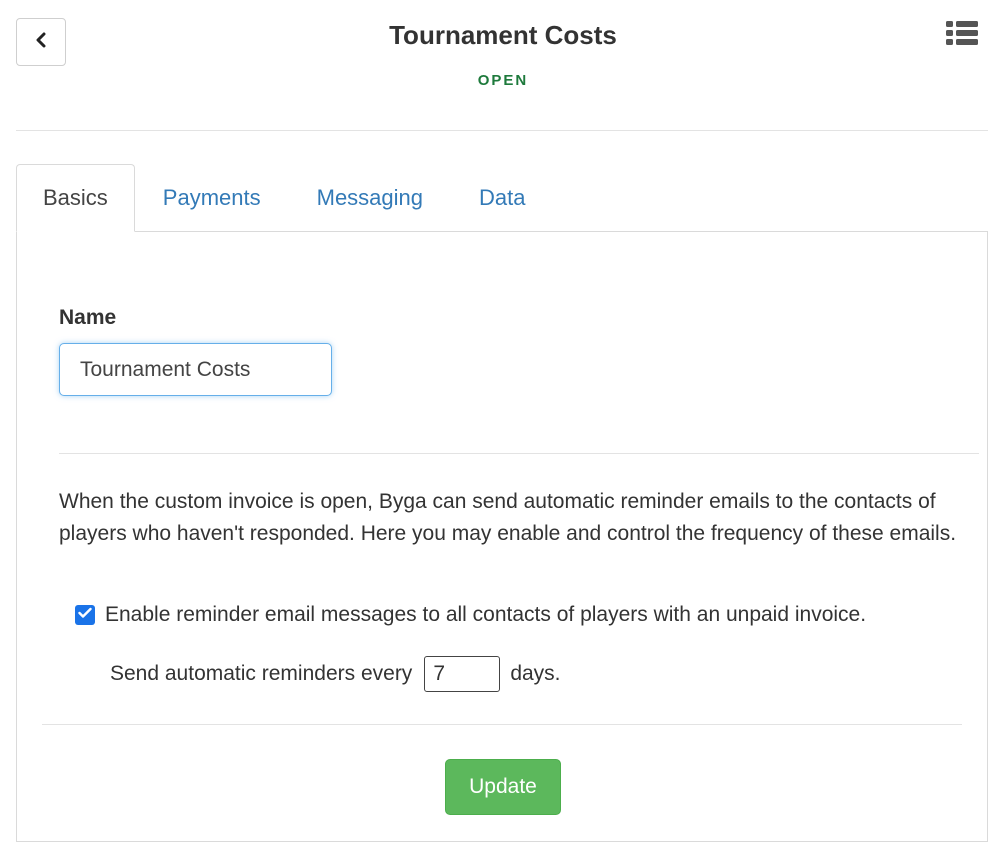  What do you see at coordinates (502, 198) in the screenshot?
I see `tab-data: Data` at bounding box center [502, 198].